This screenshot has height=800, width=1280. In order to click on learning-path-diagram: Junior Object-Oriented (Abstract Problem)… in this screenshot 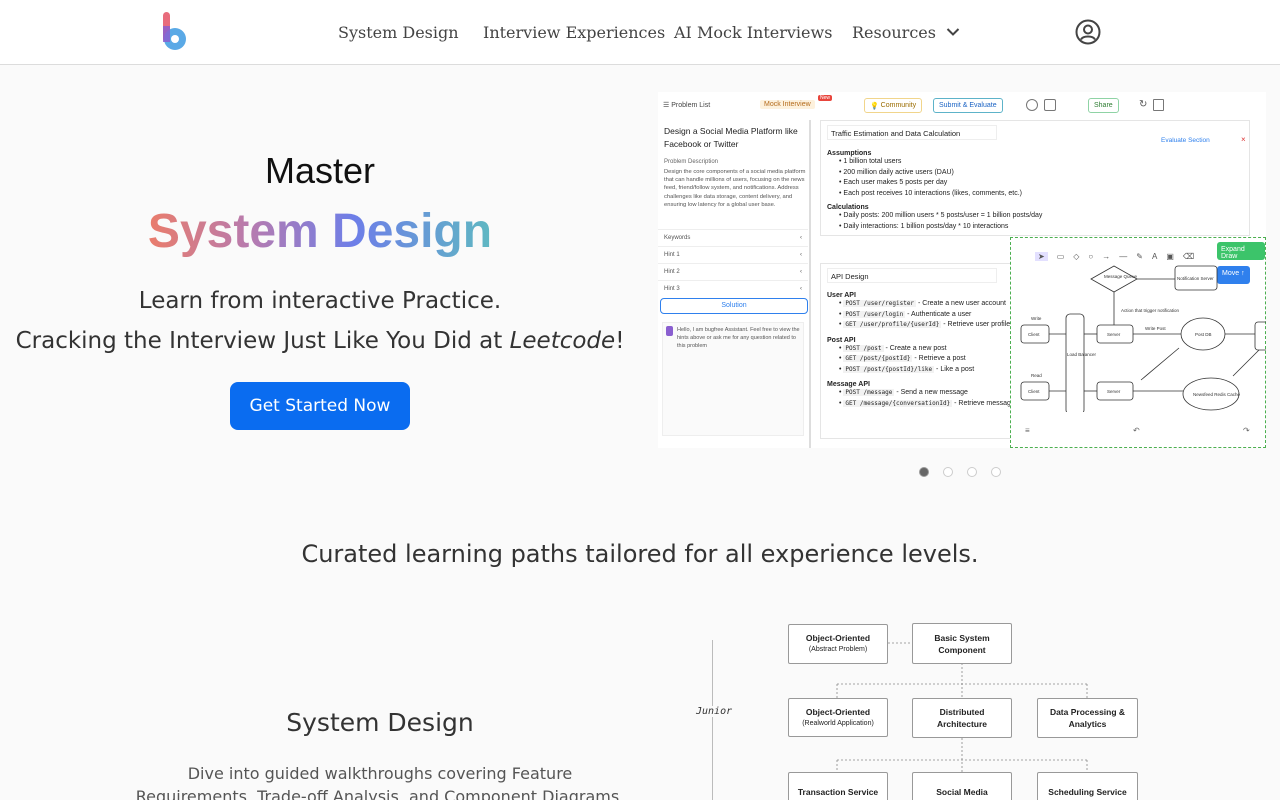, I will do `click(930, 706)`.